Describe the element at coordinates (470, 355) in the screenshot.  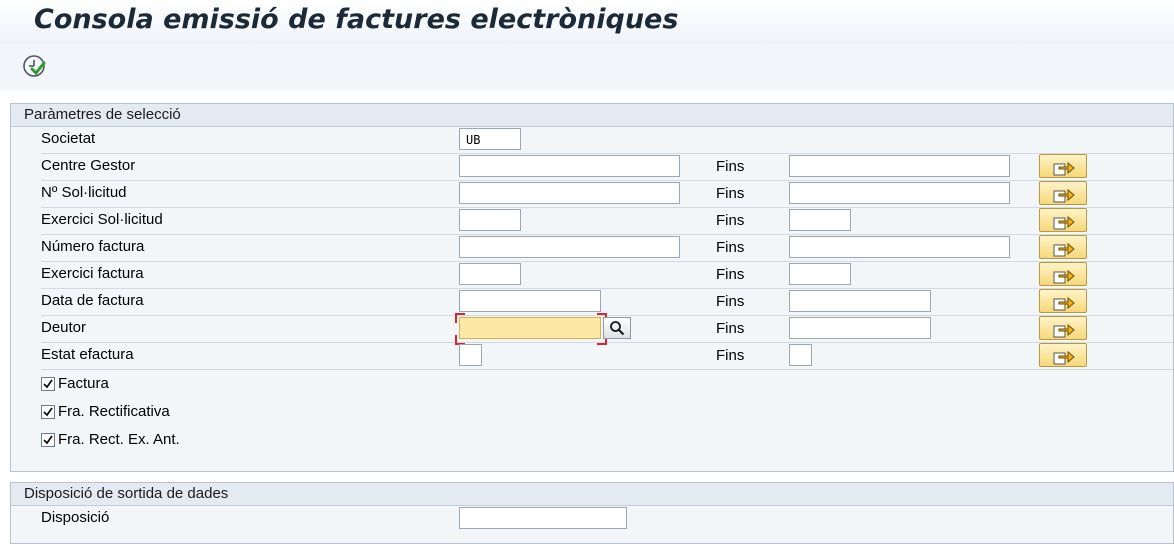
I see `estat-efactura-from-input` at that location.